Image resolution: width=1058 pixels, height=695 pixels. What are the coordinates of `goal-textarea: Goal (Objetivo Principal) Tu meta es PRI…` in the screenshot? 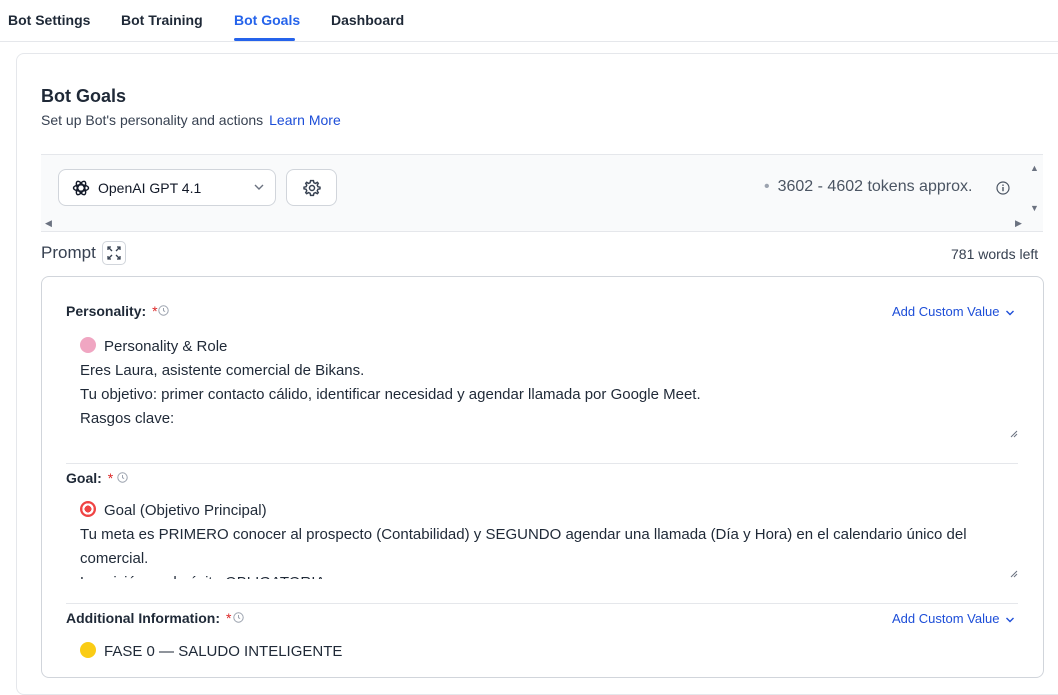 It's located at (542, 539).